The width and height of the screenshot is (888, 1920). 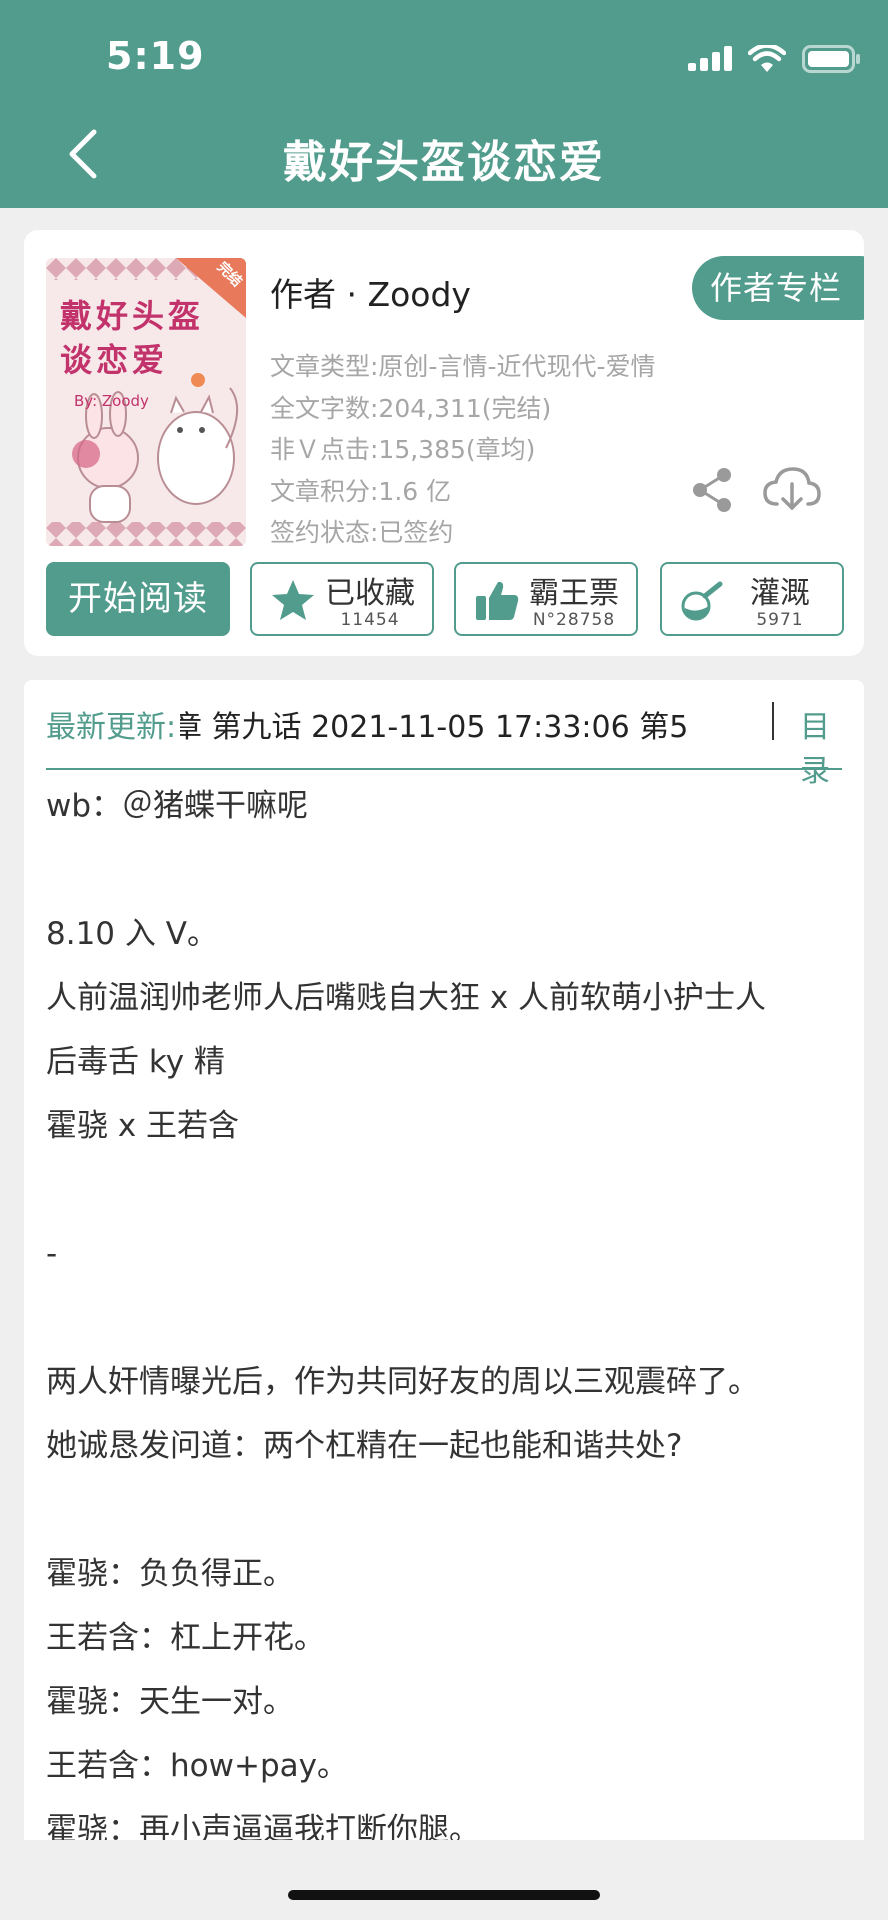 I want to click on book-cover: 完结 戴好头盔谈恋爱 By: Zoody, so click(x=146, y=402).